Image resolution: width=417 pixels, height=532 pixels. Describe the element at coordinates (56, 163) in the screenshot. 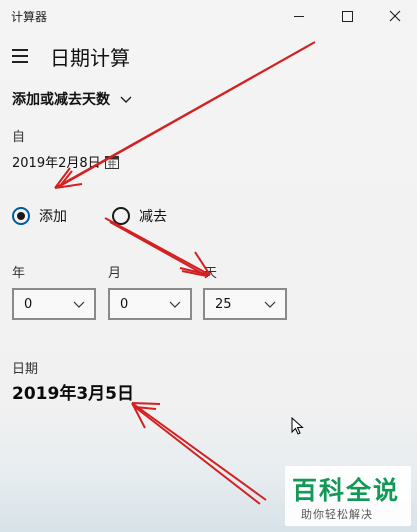

I see `from-date-value: 2019年2月8日` at that location.